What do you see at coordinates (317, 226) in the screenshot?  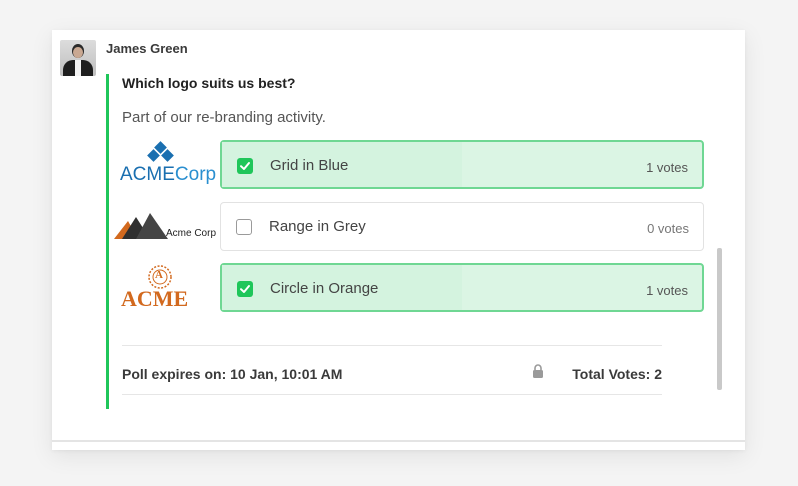 I see `option-label: Range in Grey` at bounding box center [317, 226].